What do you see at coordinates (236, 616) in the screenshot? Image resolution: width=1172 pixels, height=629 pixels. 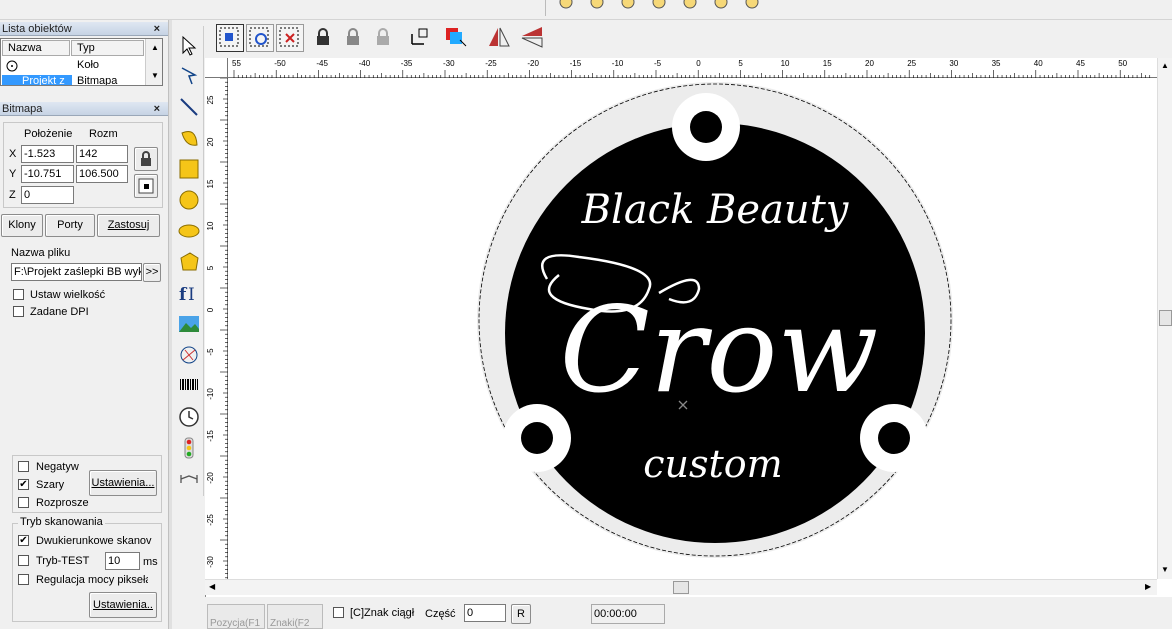 I see `tab-position: Pozycja(F1` at bounding box center [236, 616].